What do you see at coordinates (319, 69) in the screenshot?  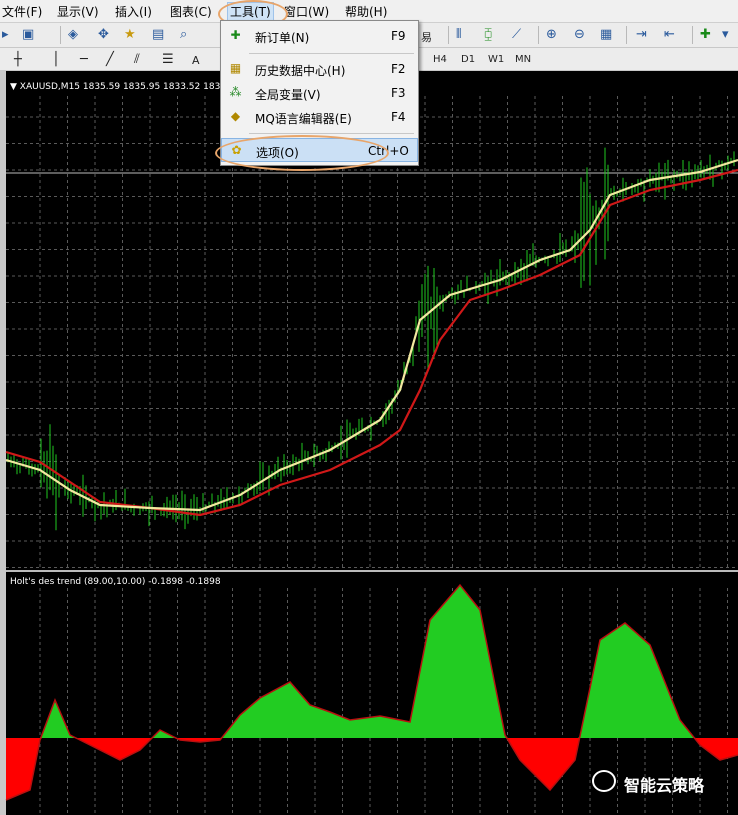 I see `menu-item-history-center: ▦ 历史数据中心(H) F2` at bounding box center [319, 69].